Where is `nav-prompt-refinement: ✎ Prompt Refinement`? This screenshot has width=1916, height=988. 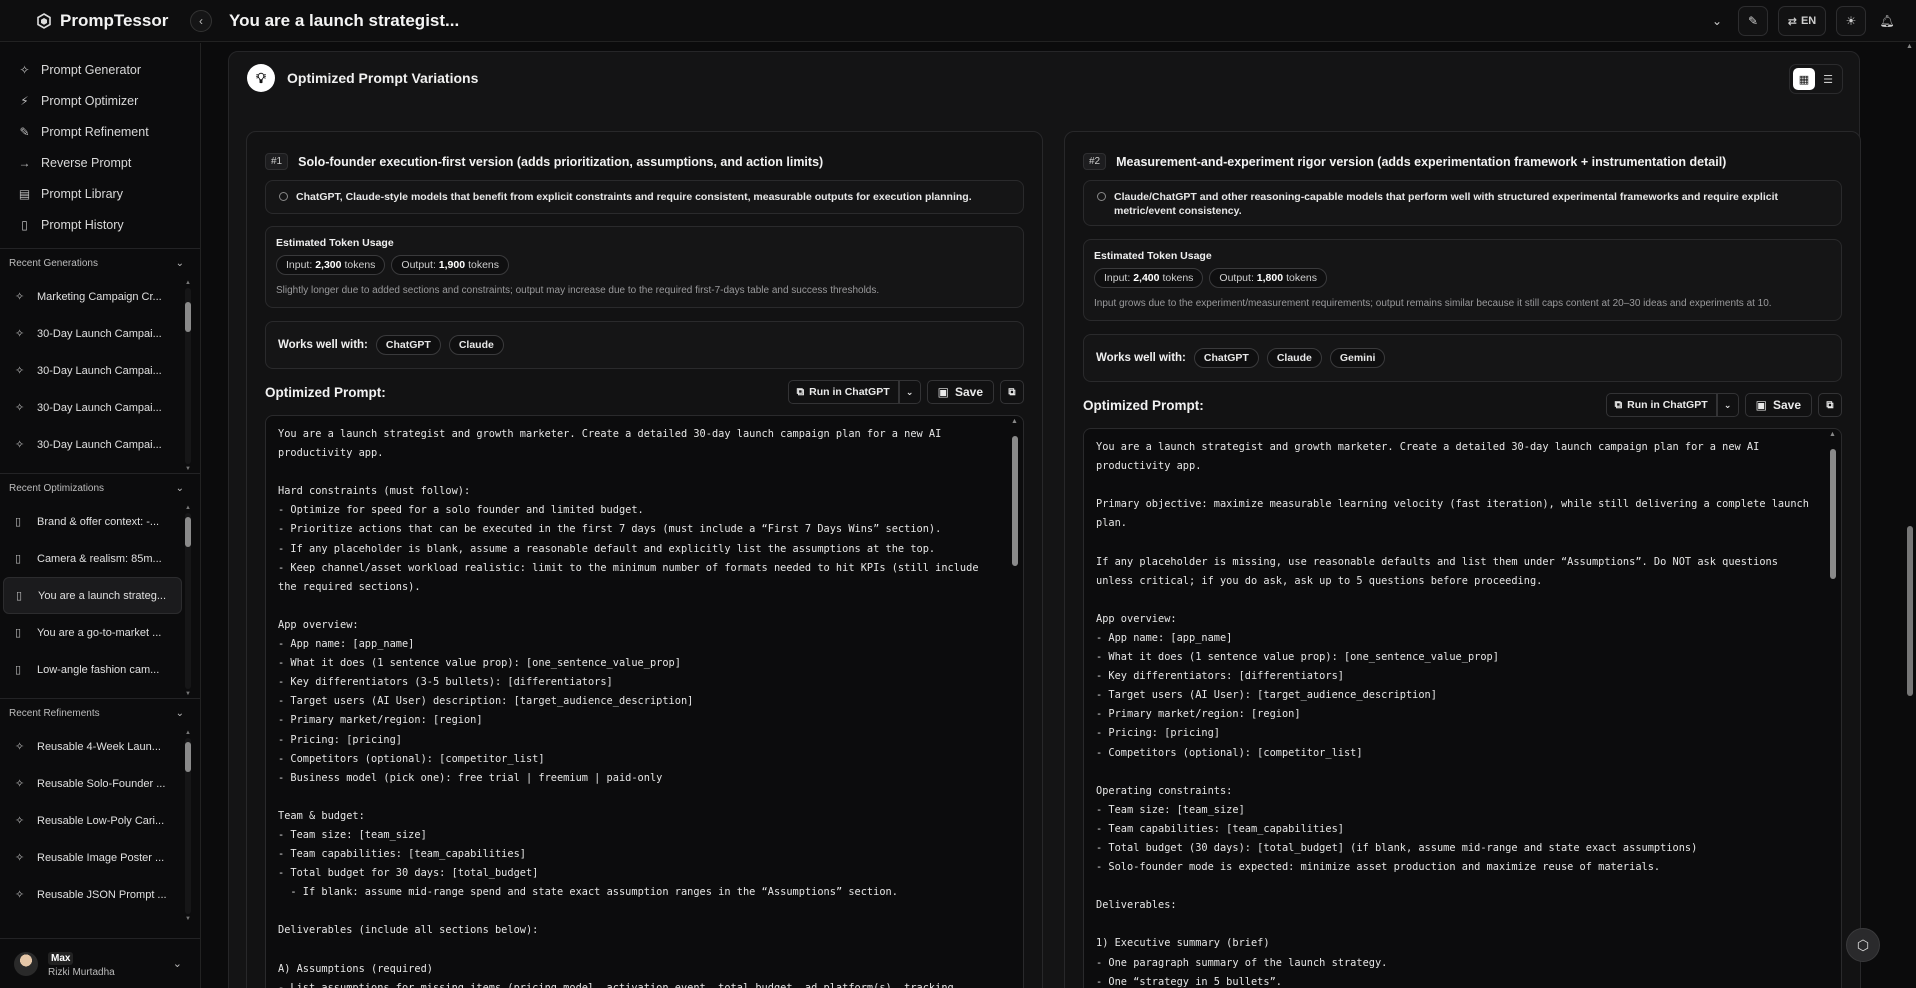
nav-prompt-refinement: ✎ Prompt Refinement is located at coordinates (100, 131).